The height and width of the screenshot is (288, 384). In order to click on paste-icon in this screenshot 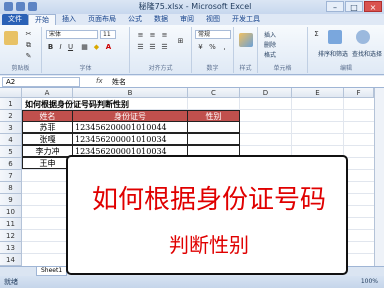, I will do `click(11, 38)`.